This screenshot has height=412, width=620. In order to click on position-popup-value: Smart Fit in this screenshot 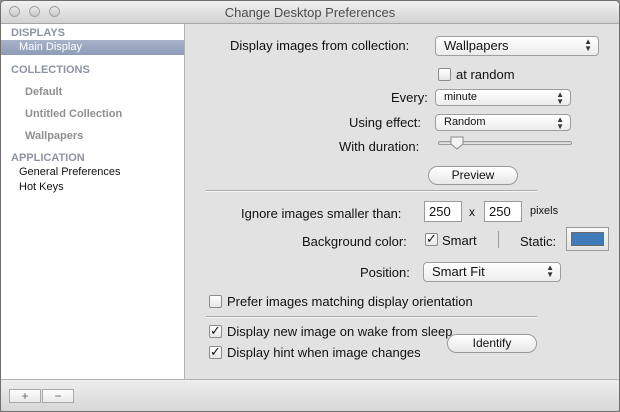, I will do `click(458, 271)`.